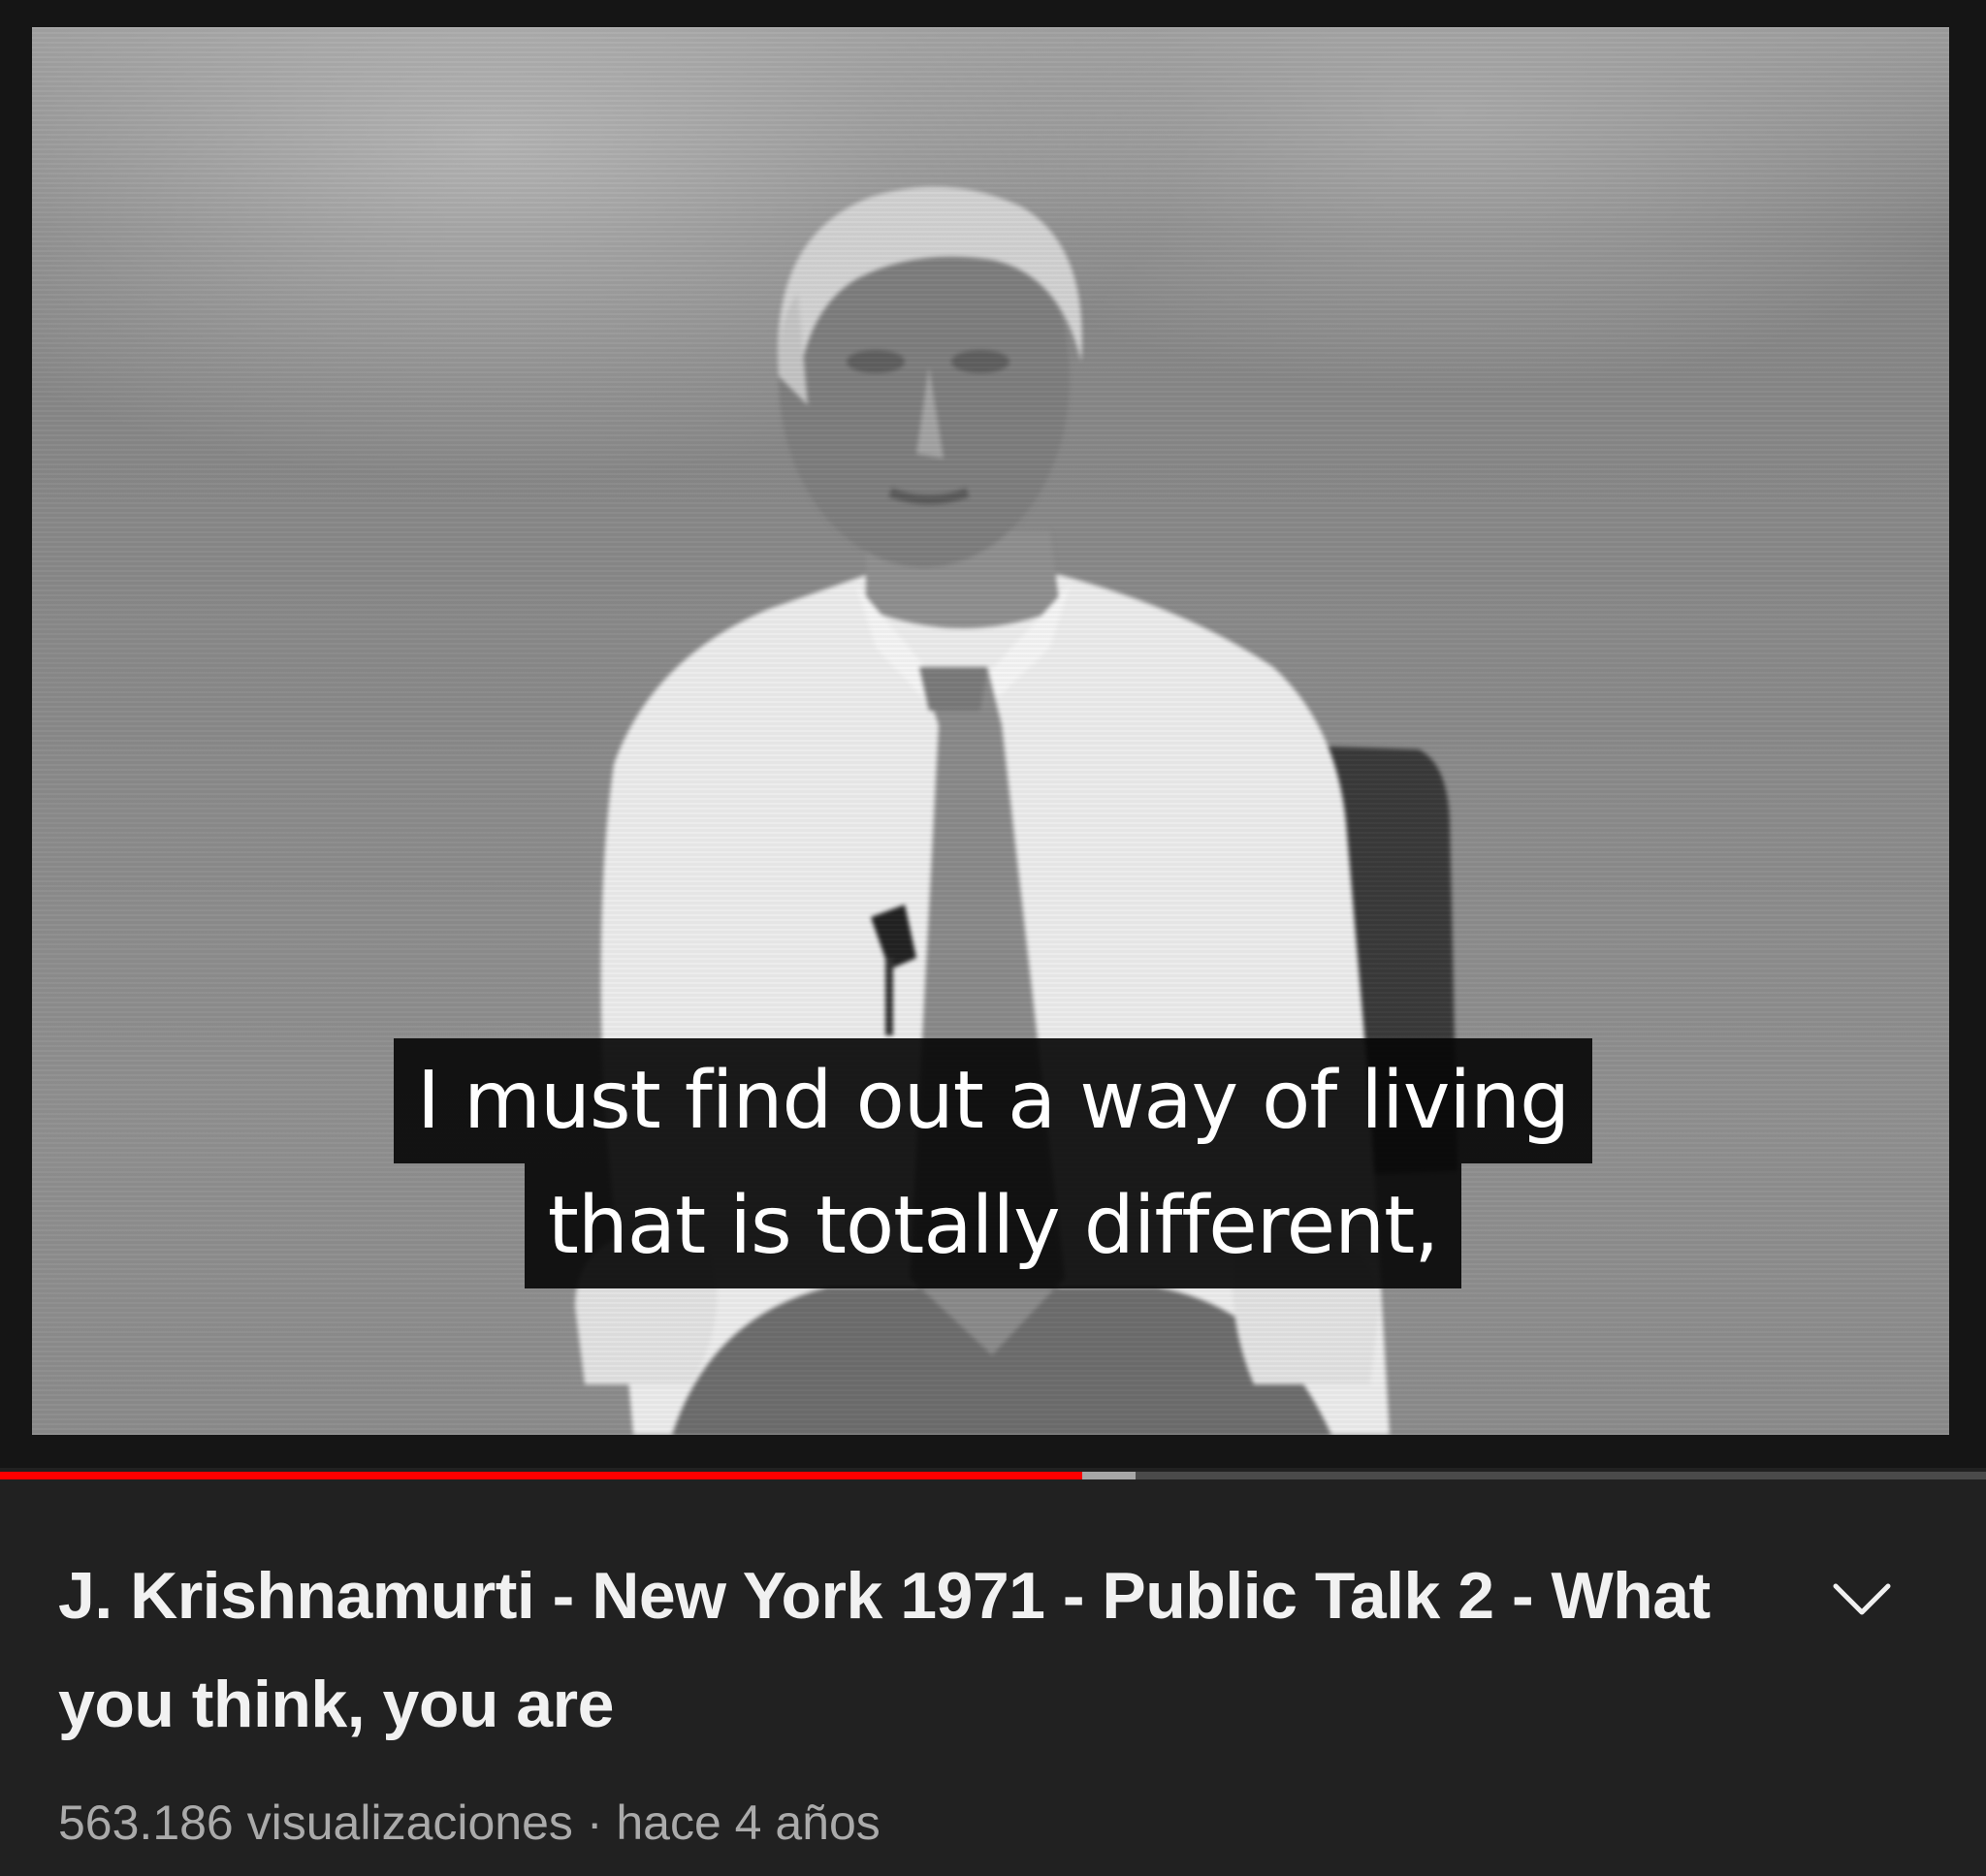 The image size is (1986, 1876). I want to click on view-count: 563.186 visualizaciones, so click(315, 1823).